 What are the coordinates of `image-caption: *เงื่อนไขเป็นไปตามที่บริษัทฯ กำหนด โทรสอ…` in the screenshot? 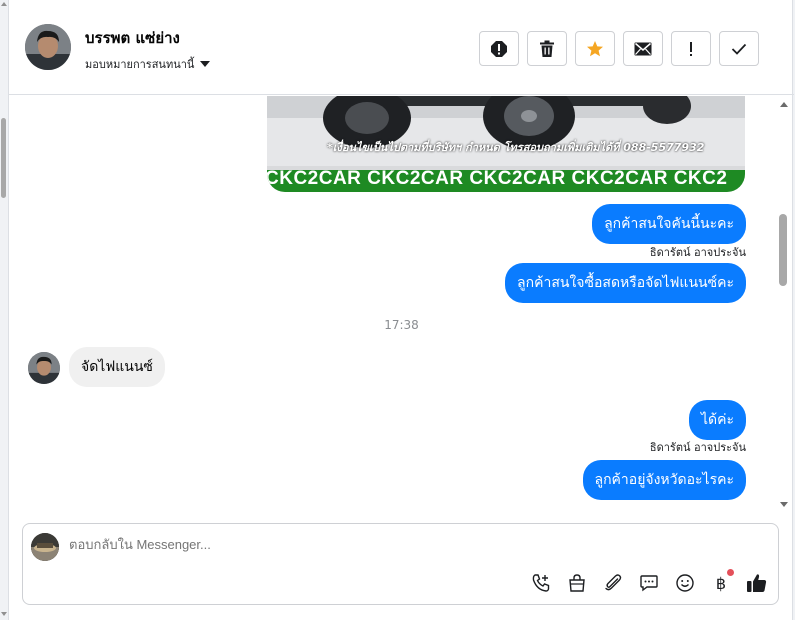 It's located at (516, 147).